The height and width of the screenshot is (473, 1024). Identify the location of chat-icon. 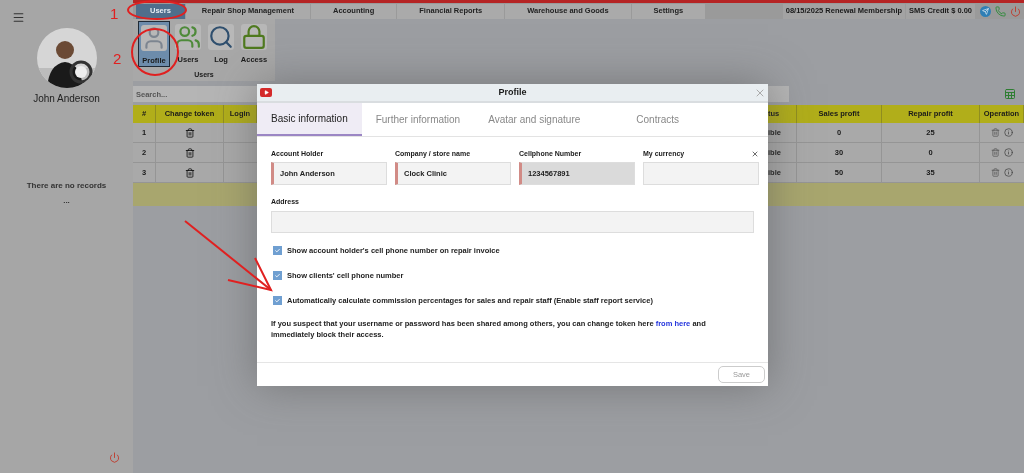
(1000, 11).